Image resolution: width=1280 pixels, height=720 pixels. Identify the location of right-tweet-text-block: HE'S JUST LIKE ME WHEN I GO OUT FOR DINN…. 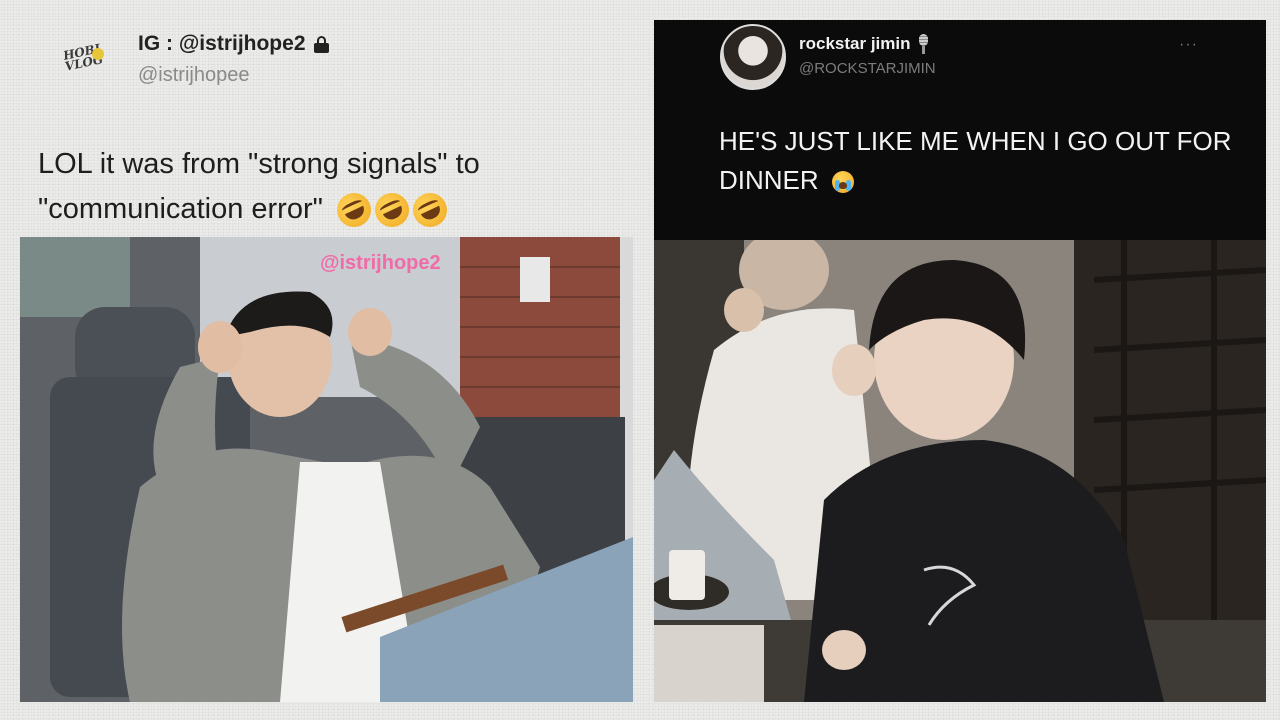
(979, 161).